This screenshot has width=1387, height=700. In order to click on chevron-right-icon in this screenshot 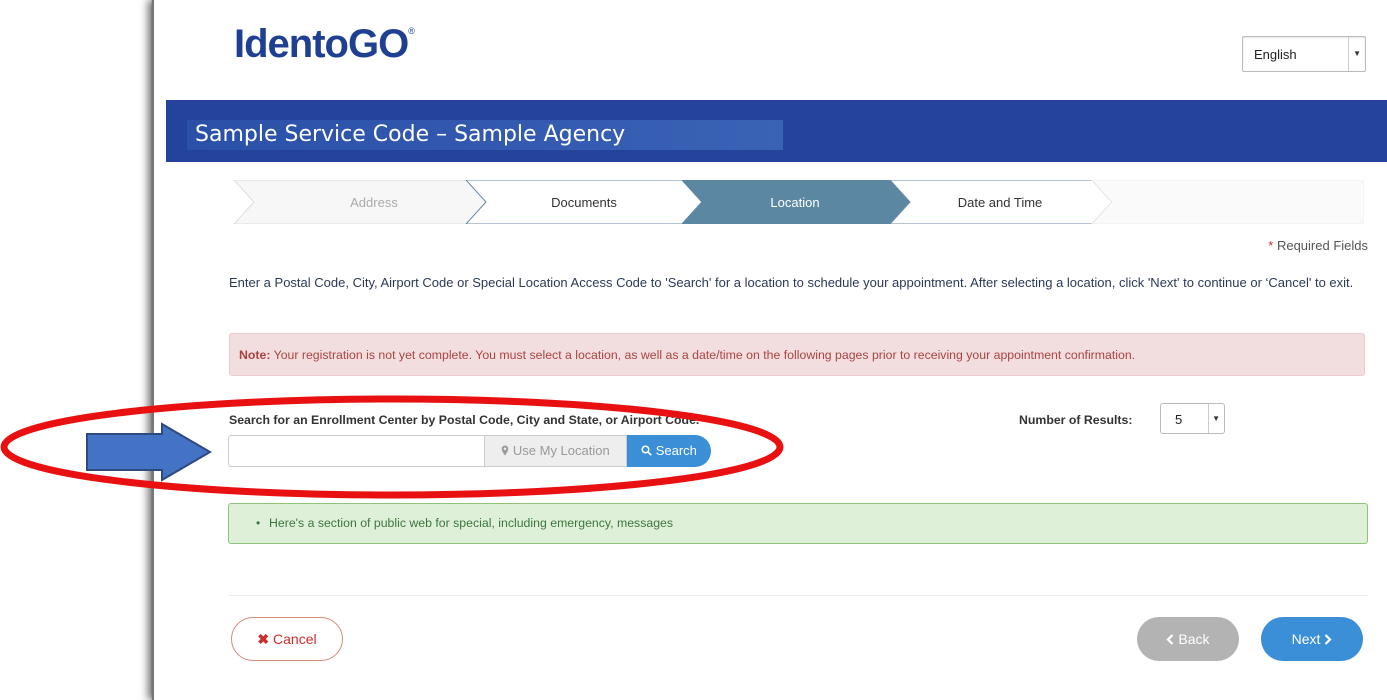, I will do `click(1328, 639)`.